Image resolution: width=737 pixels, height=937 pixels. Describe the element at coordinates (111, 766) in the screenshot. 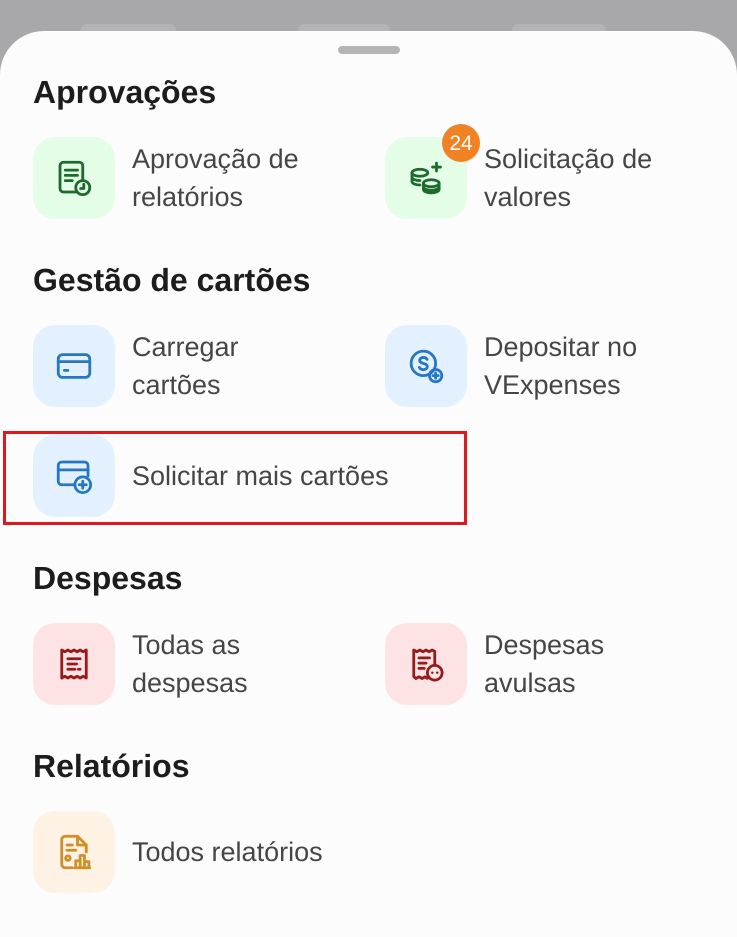

I see `section-heading: Relatórios` at that location.